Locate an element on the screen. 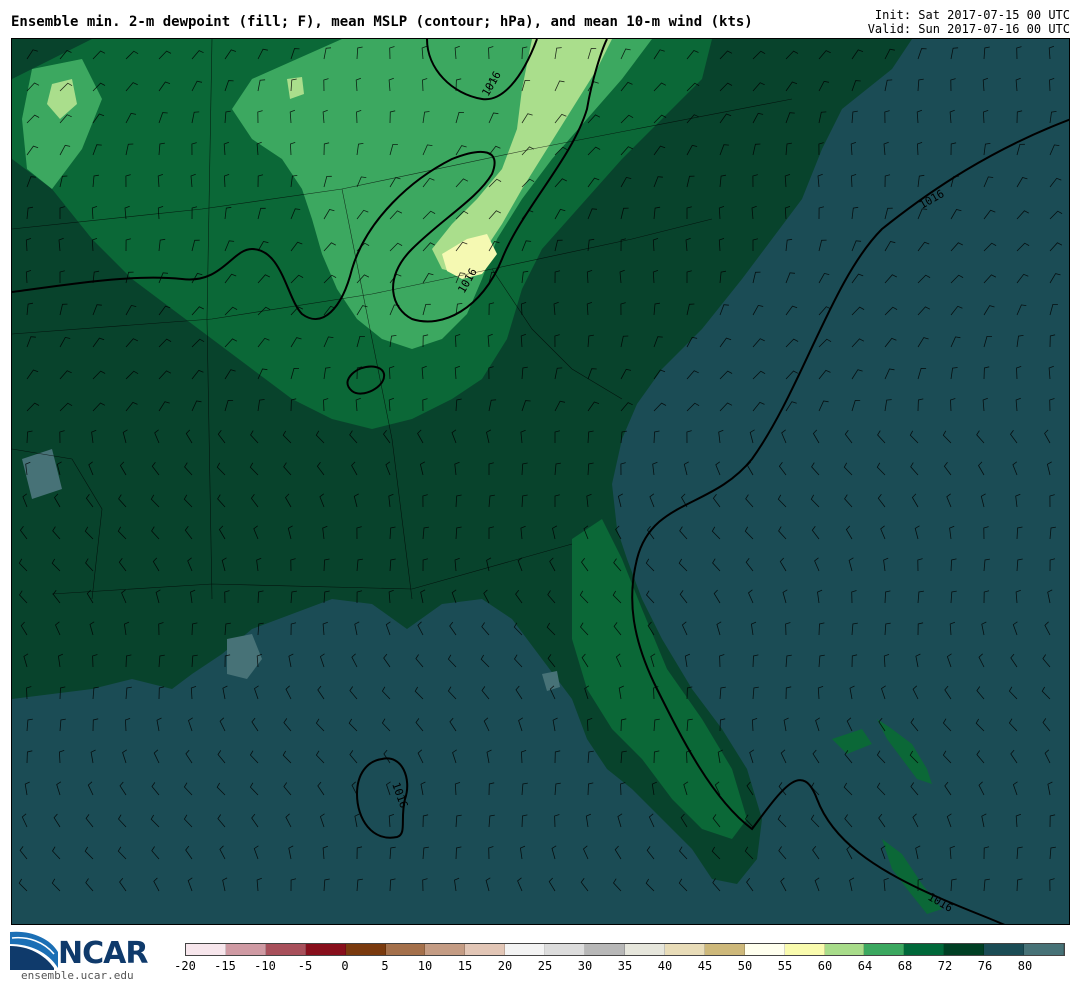 The height and width of the screenshot is (988, 1080). colorbar-tick-label: 80 is located at coordinates (1025, 966).